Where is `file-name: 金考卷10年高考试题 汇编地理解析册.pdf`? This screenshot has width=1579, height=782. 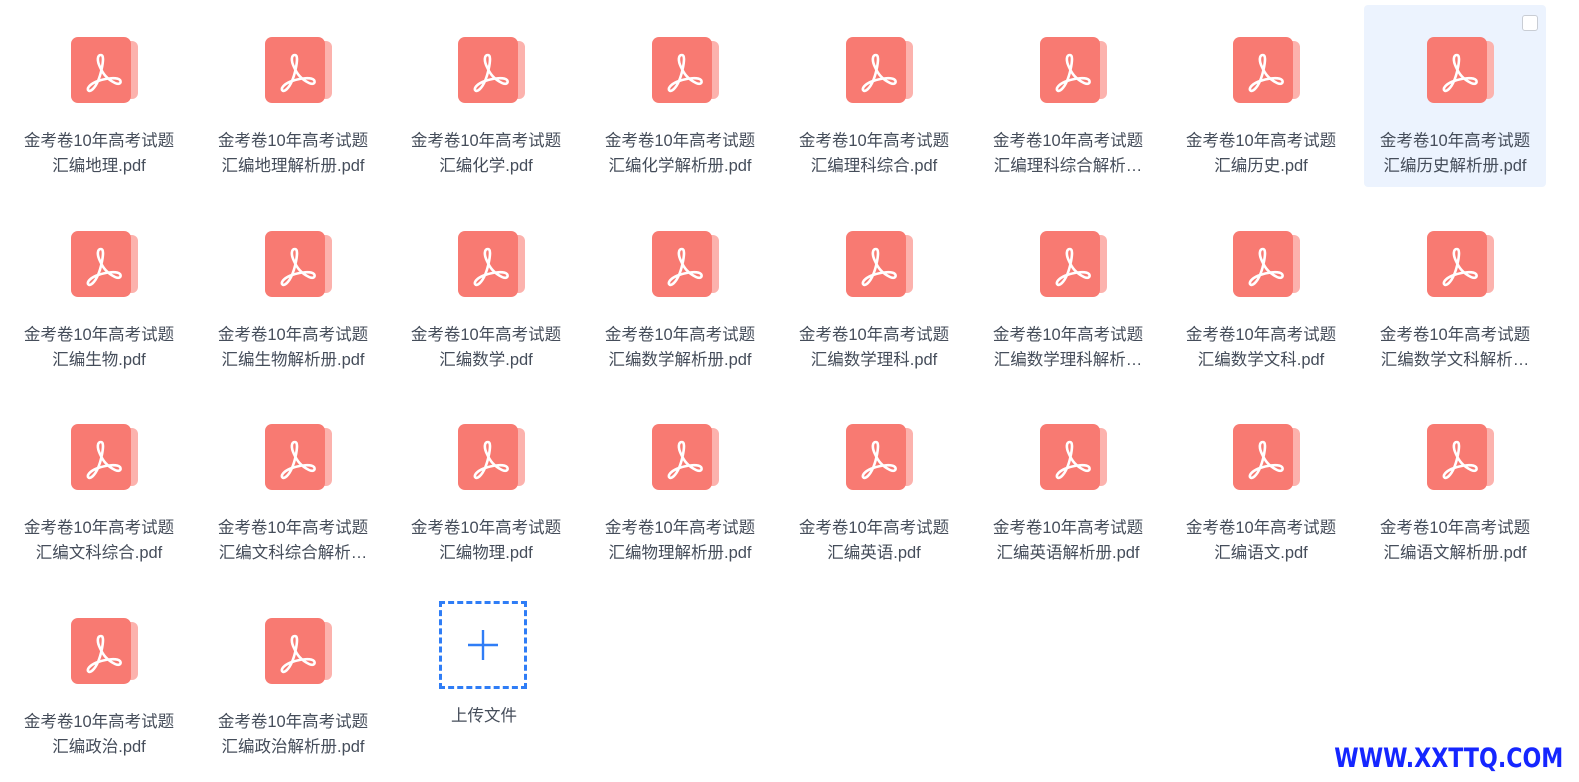
file-name: 金考卷10年高考试题 汇编地理解析册.pdf is located at coordinates (293, 154).